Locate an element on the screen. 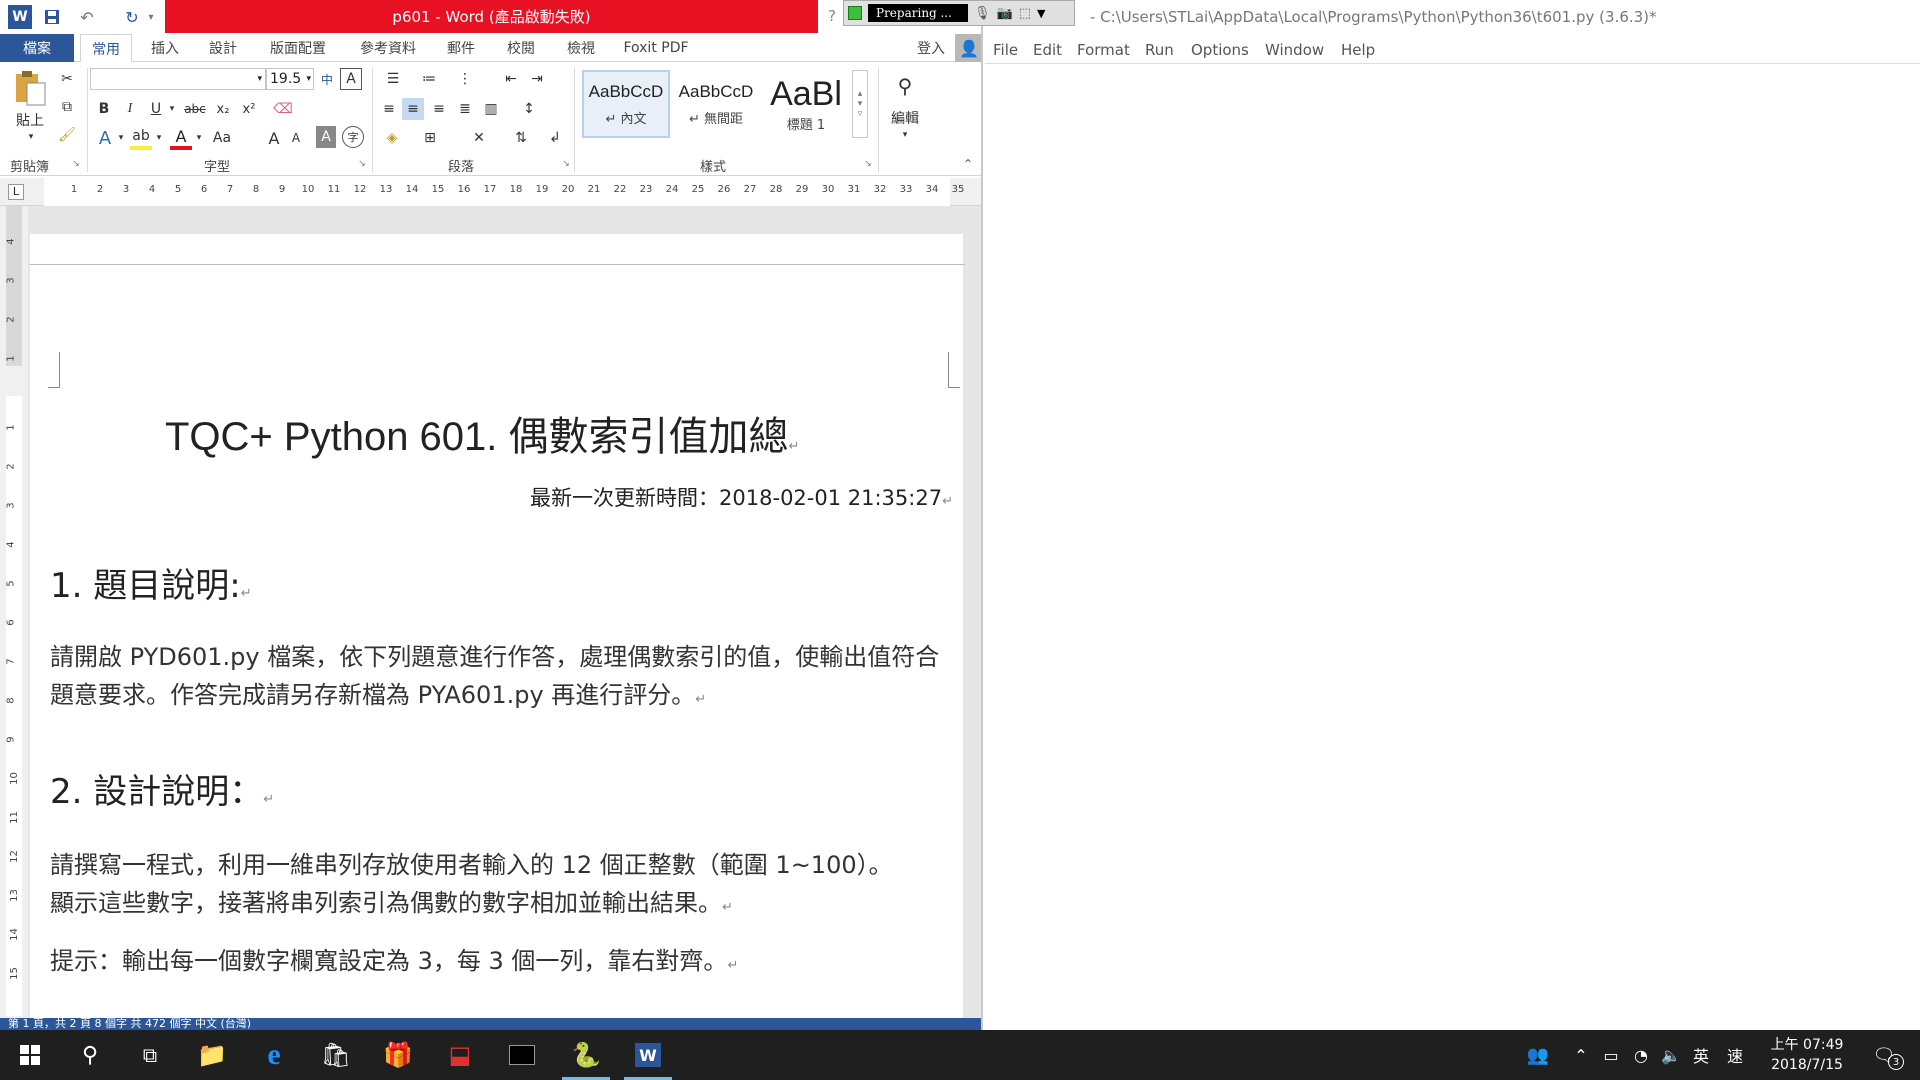 The height and width of the screenshot is (1080, 1920). text-effects-icon: A is located at coordinates (105, 138).